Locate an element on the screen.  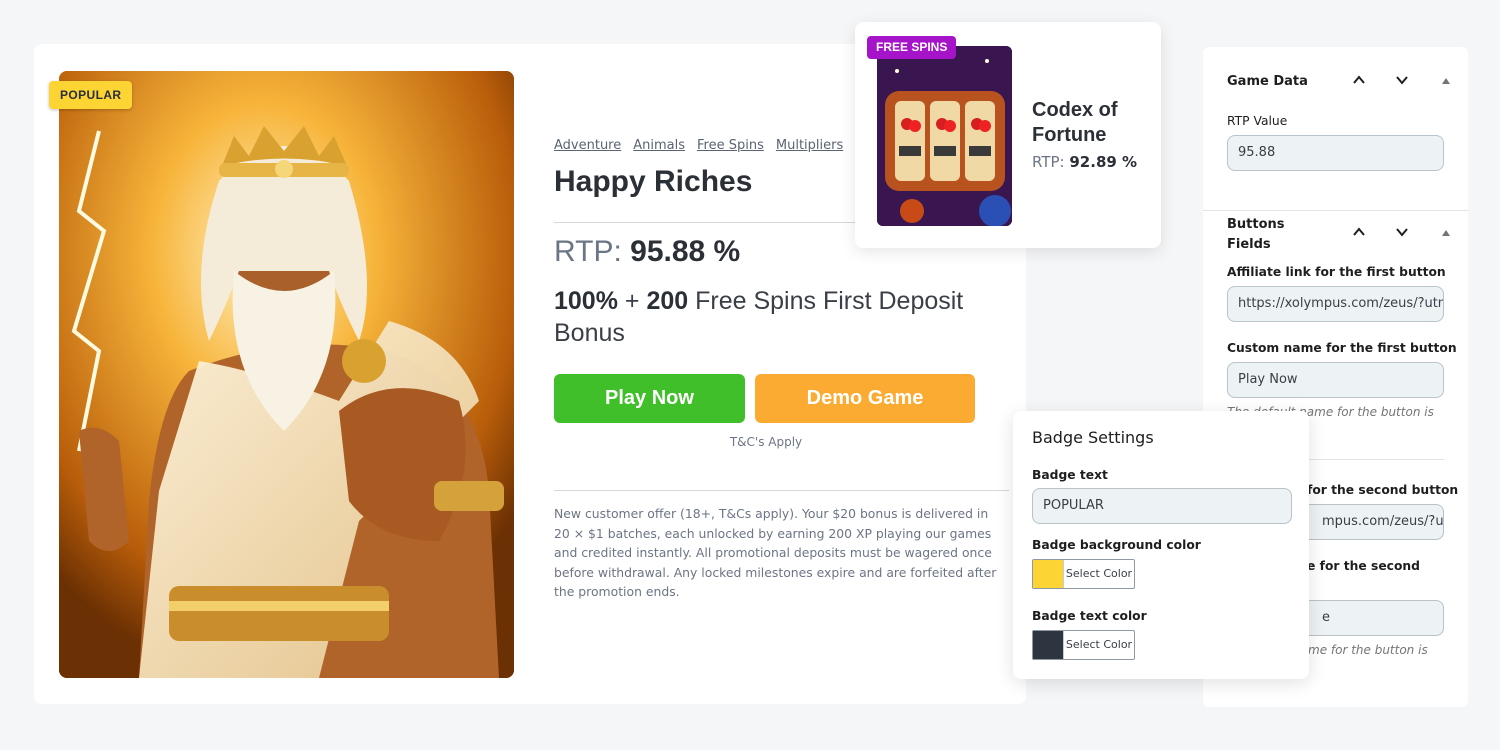
button-1-name-label: Custom name for the first button is located at coordinates (1342, 348).